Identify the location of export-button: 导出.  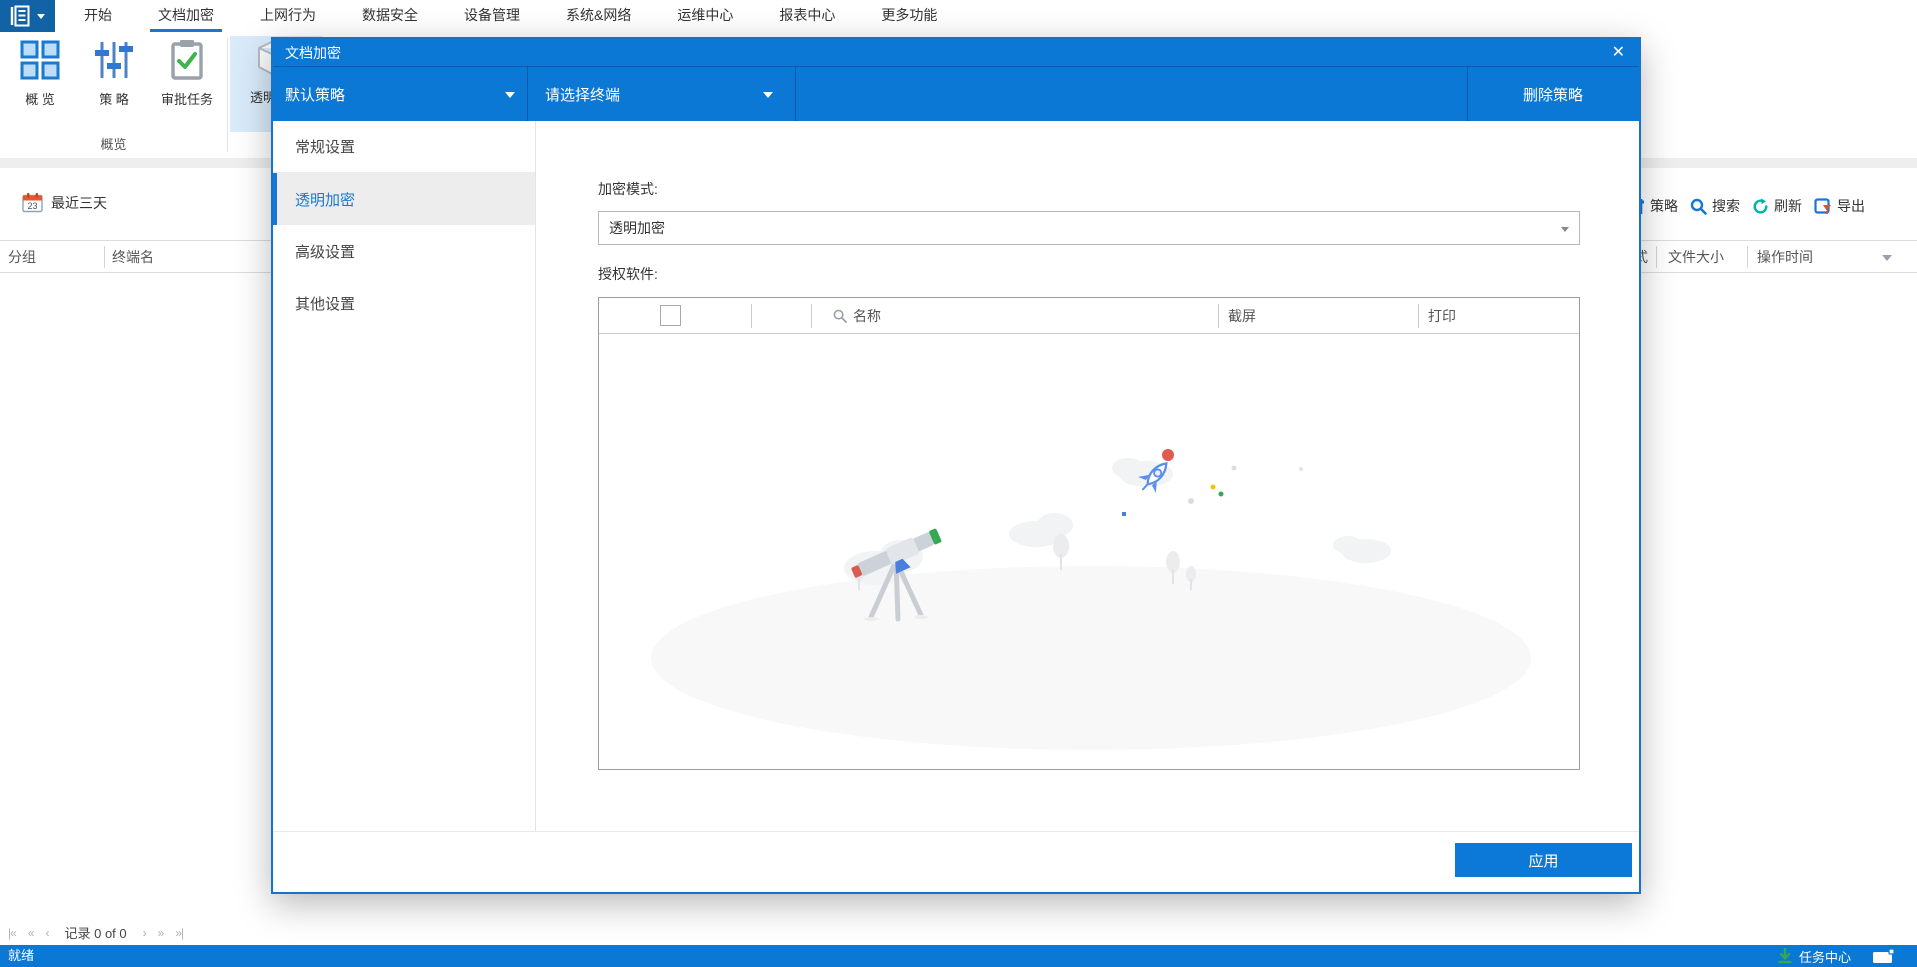
(1839, 206).